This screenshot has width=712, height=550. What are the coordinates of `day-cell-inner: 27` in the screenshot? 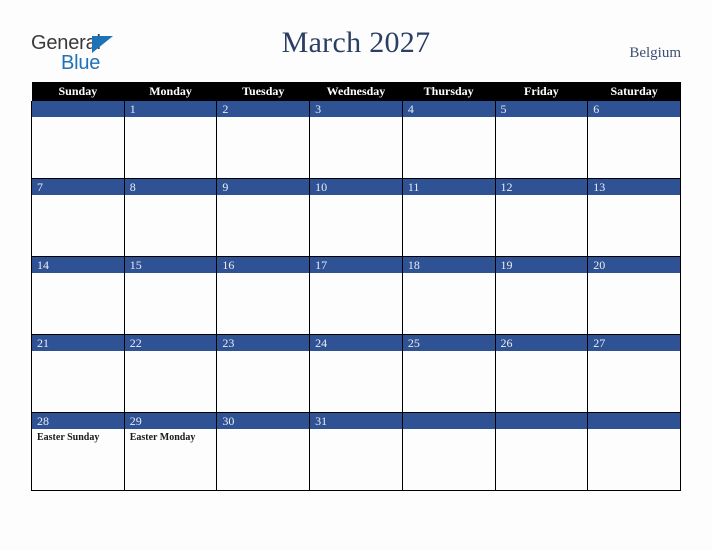 It's located at (634, 373).